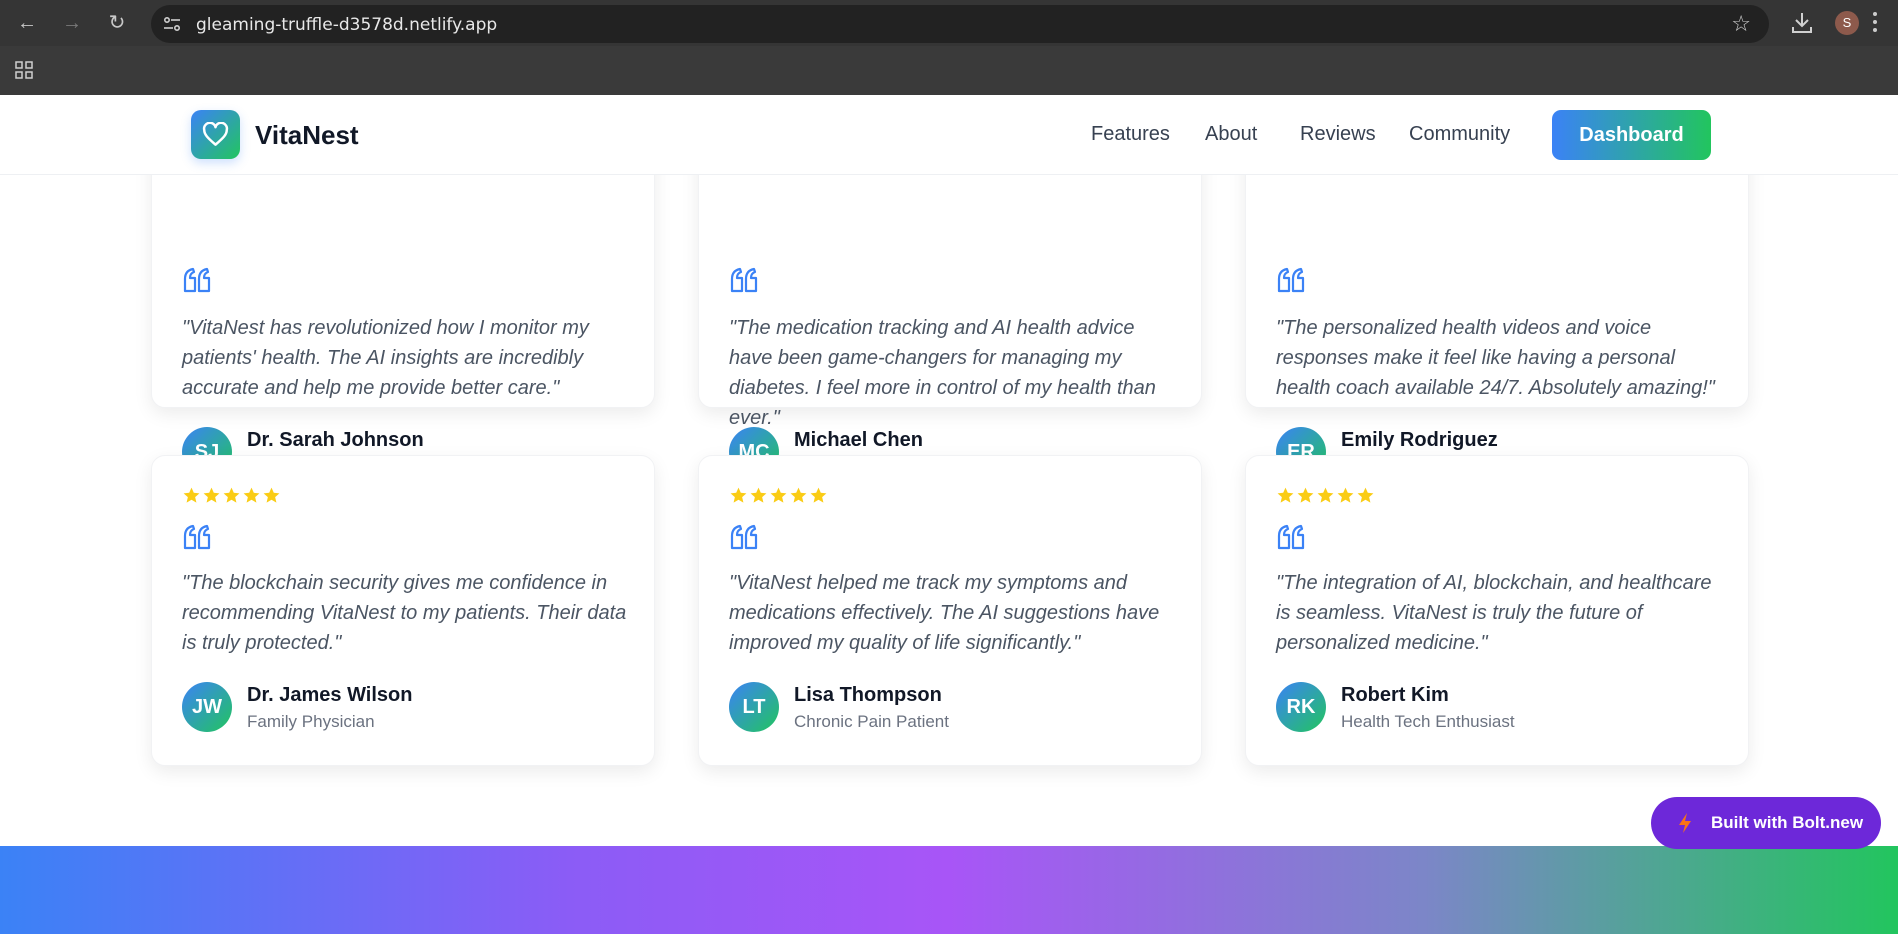  Describe the element at coordinates (868, 695) in the screenshot. I see `reviewer-name: Lisa Thompson` at that location.